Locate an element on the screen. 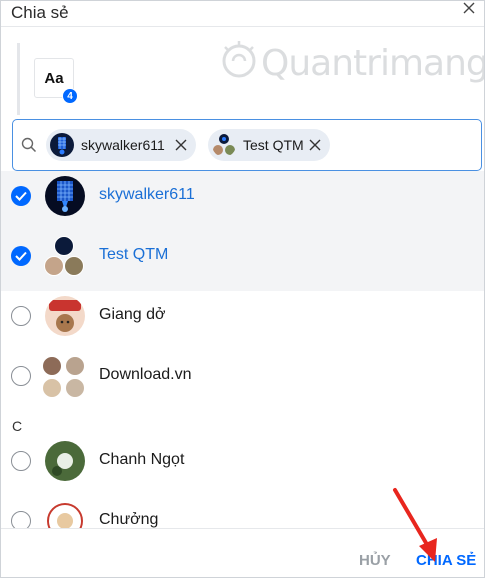 This screenshot has height=578, width=485. recipient-chip-skywalker611: skywalker611 is located at coordinates (121, 145).